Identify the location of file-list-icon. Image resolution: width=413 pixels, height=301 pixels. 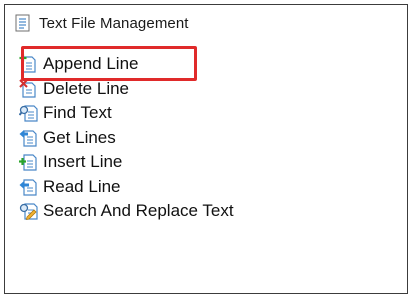
(23, 23).